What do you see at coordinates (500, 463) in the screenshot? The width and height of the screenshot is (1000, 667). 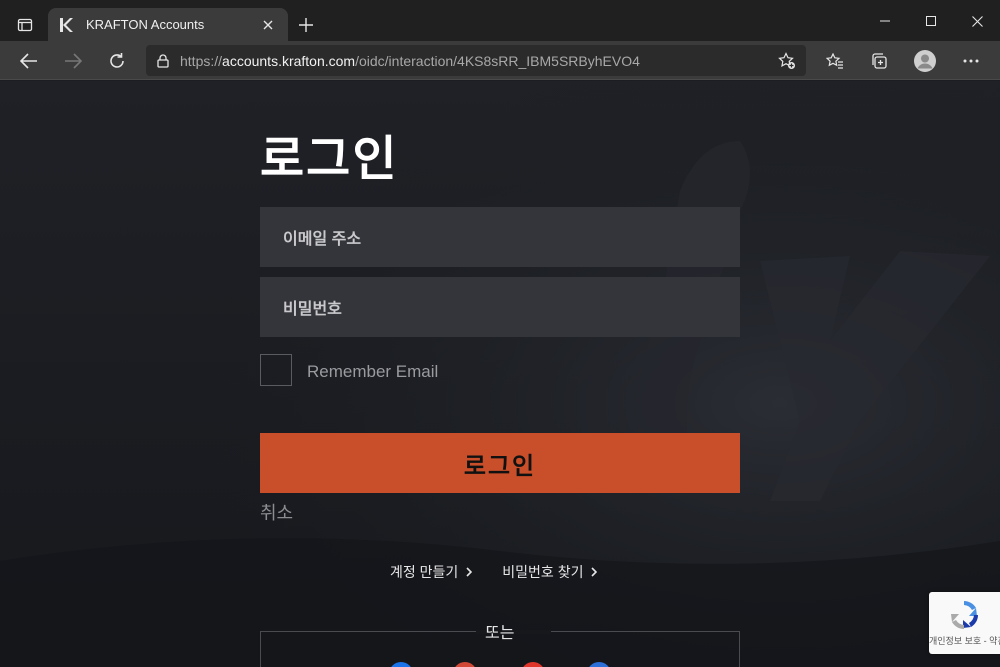 I see `login-button: 로그인` at bounding box center [500, 463].